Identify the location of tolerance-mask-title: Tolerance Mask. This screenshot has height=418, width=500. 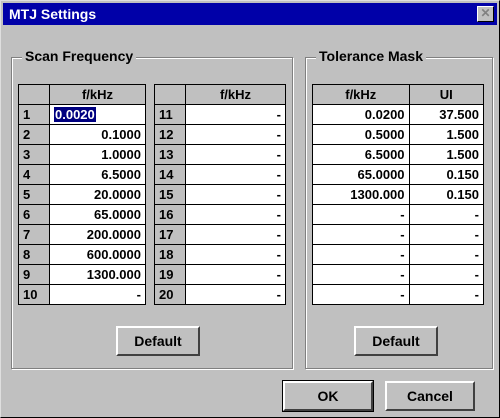
(371, 56).